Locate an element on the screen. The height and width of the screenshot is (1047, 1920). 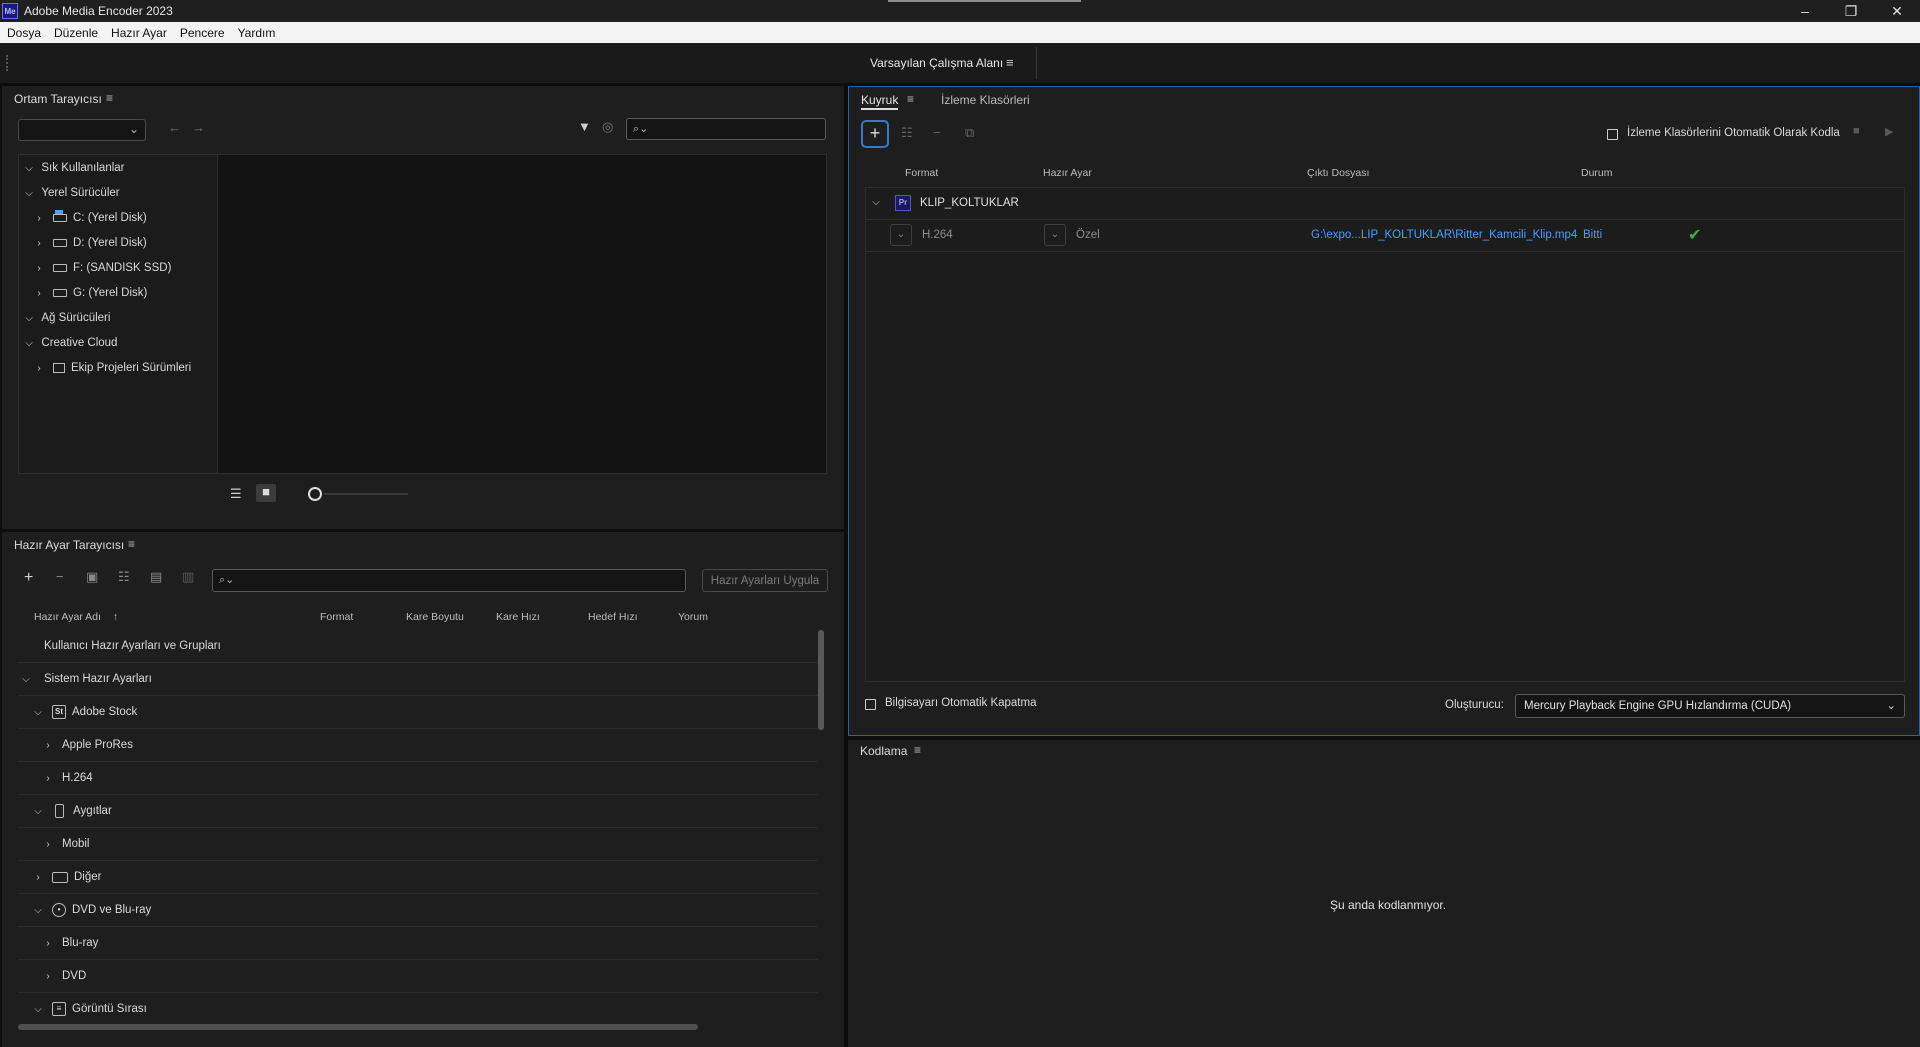
tab-watch-folders: İzleme Klasörleri is located at coordinates (985, 100).